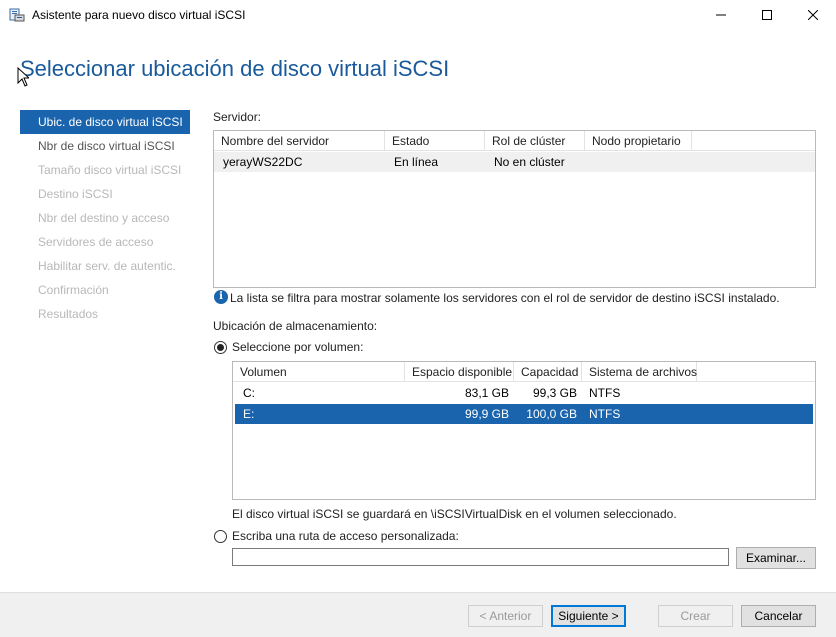 Image resolution: width=836 pixels, height=637 pixels. Describe the element at coordinates (551, 414) in the screenshot. I see `capacity-cell: 100,0 GB` at that location.